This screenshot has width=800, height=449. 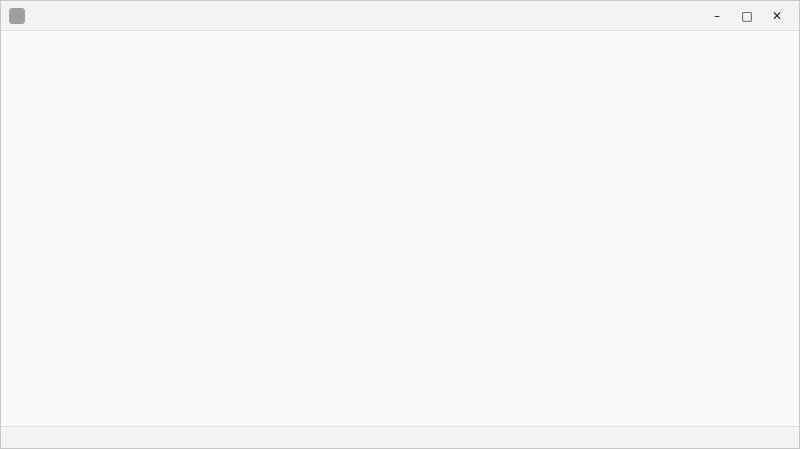 What do you see at coordinates (717, 16) in the screenshot?
I see `minimize-button: –` at bounding box center [717, 16].